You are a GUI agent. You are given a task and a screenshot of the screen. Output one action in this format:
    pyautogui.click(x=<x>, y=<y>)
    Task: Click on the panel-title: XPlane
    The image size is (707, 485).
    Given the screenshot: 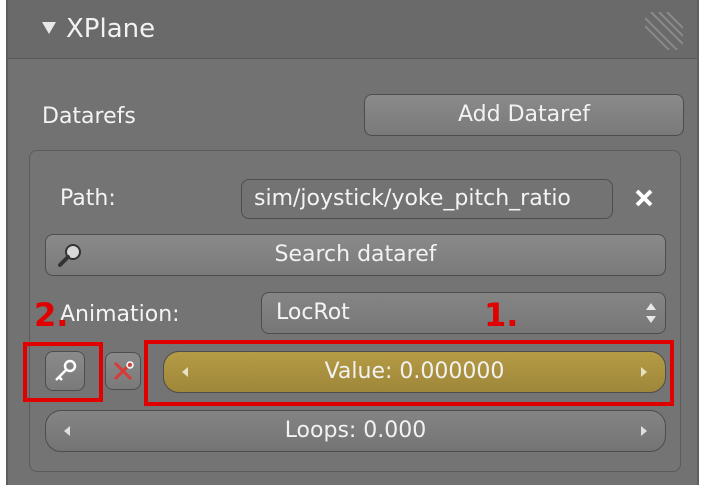 What is the action you would take?
    pyautogui.click(x=111, y=29)
    